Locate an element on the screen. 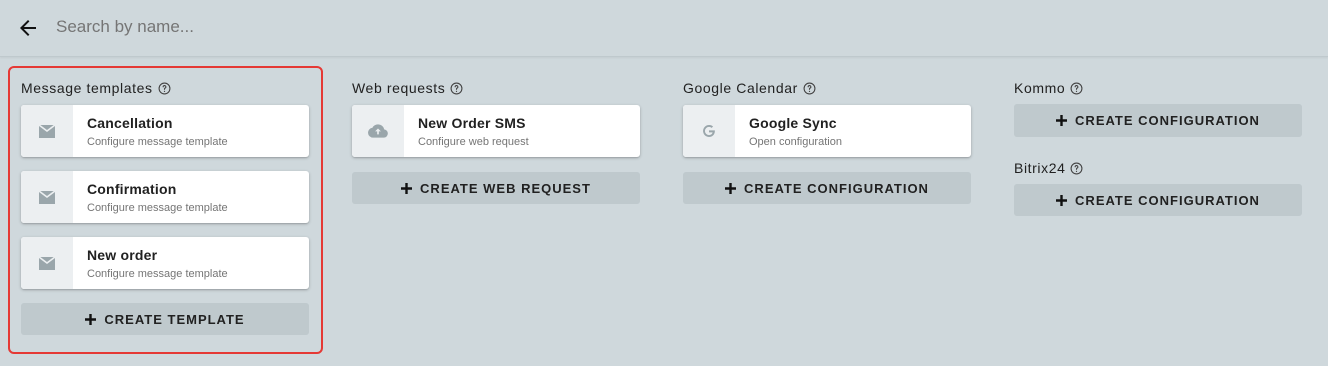 This screenshot has height=366, width=1328. search-input is located at coordinates (356, 27).